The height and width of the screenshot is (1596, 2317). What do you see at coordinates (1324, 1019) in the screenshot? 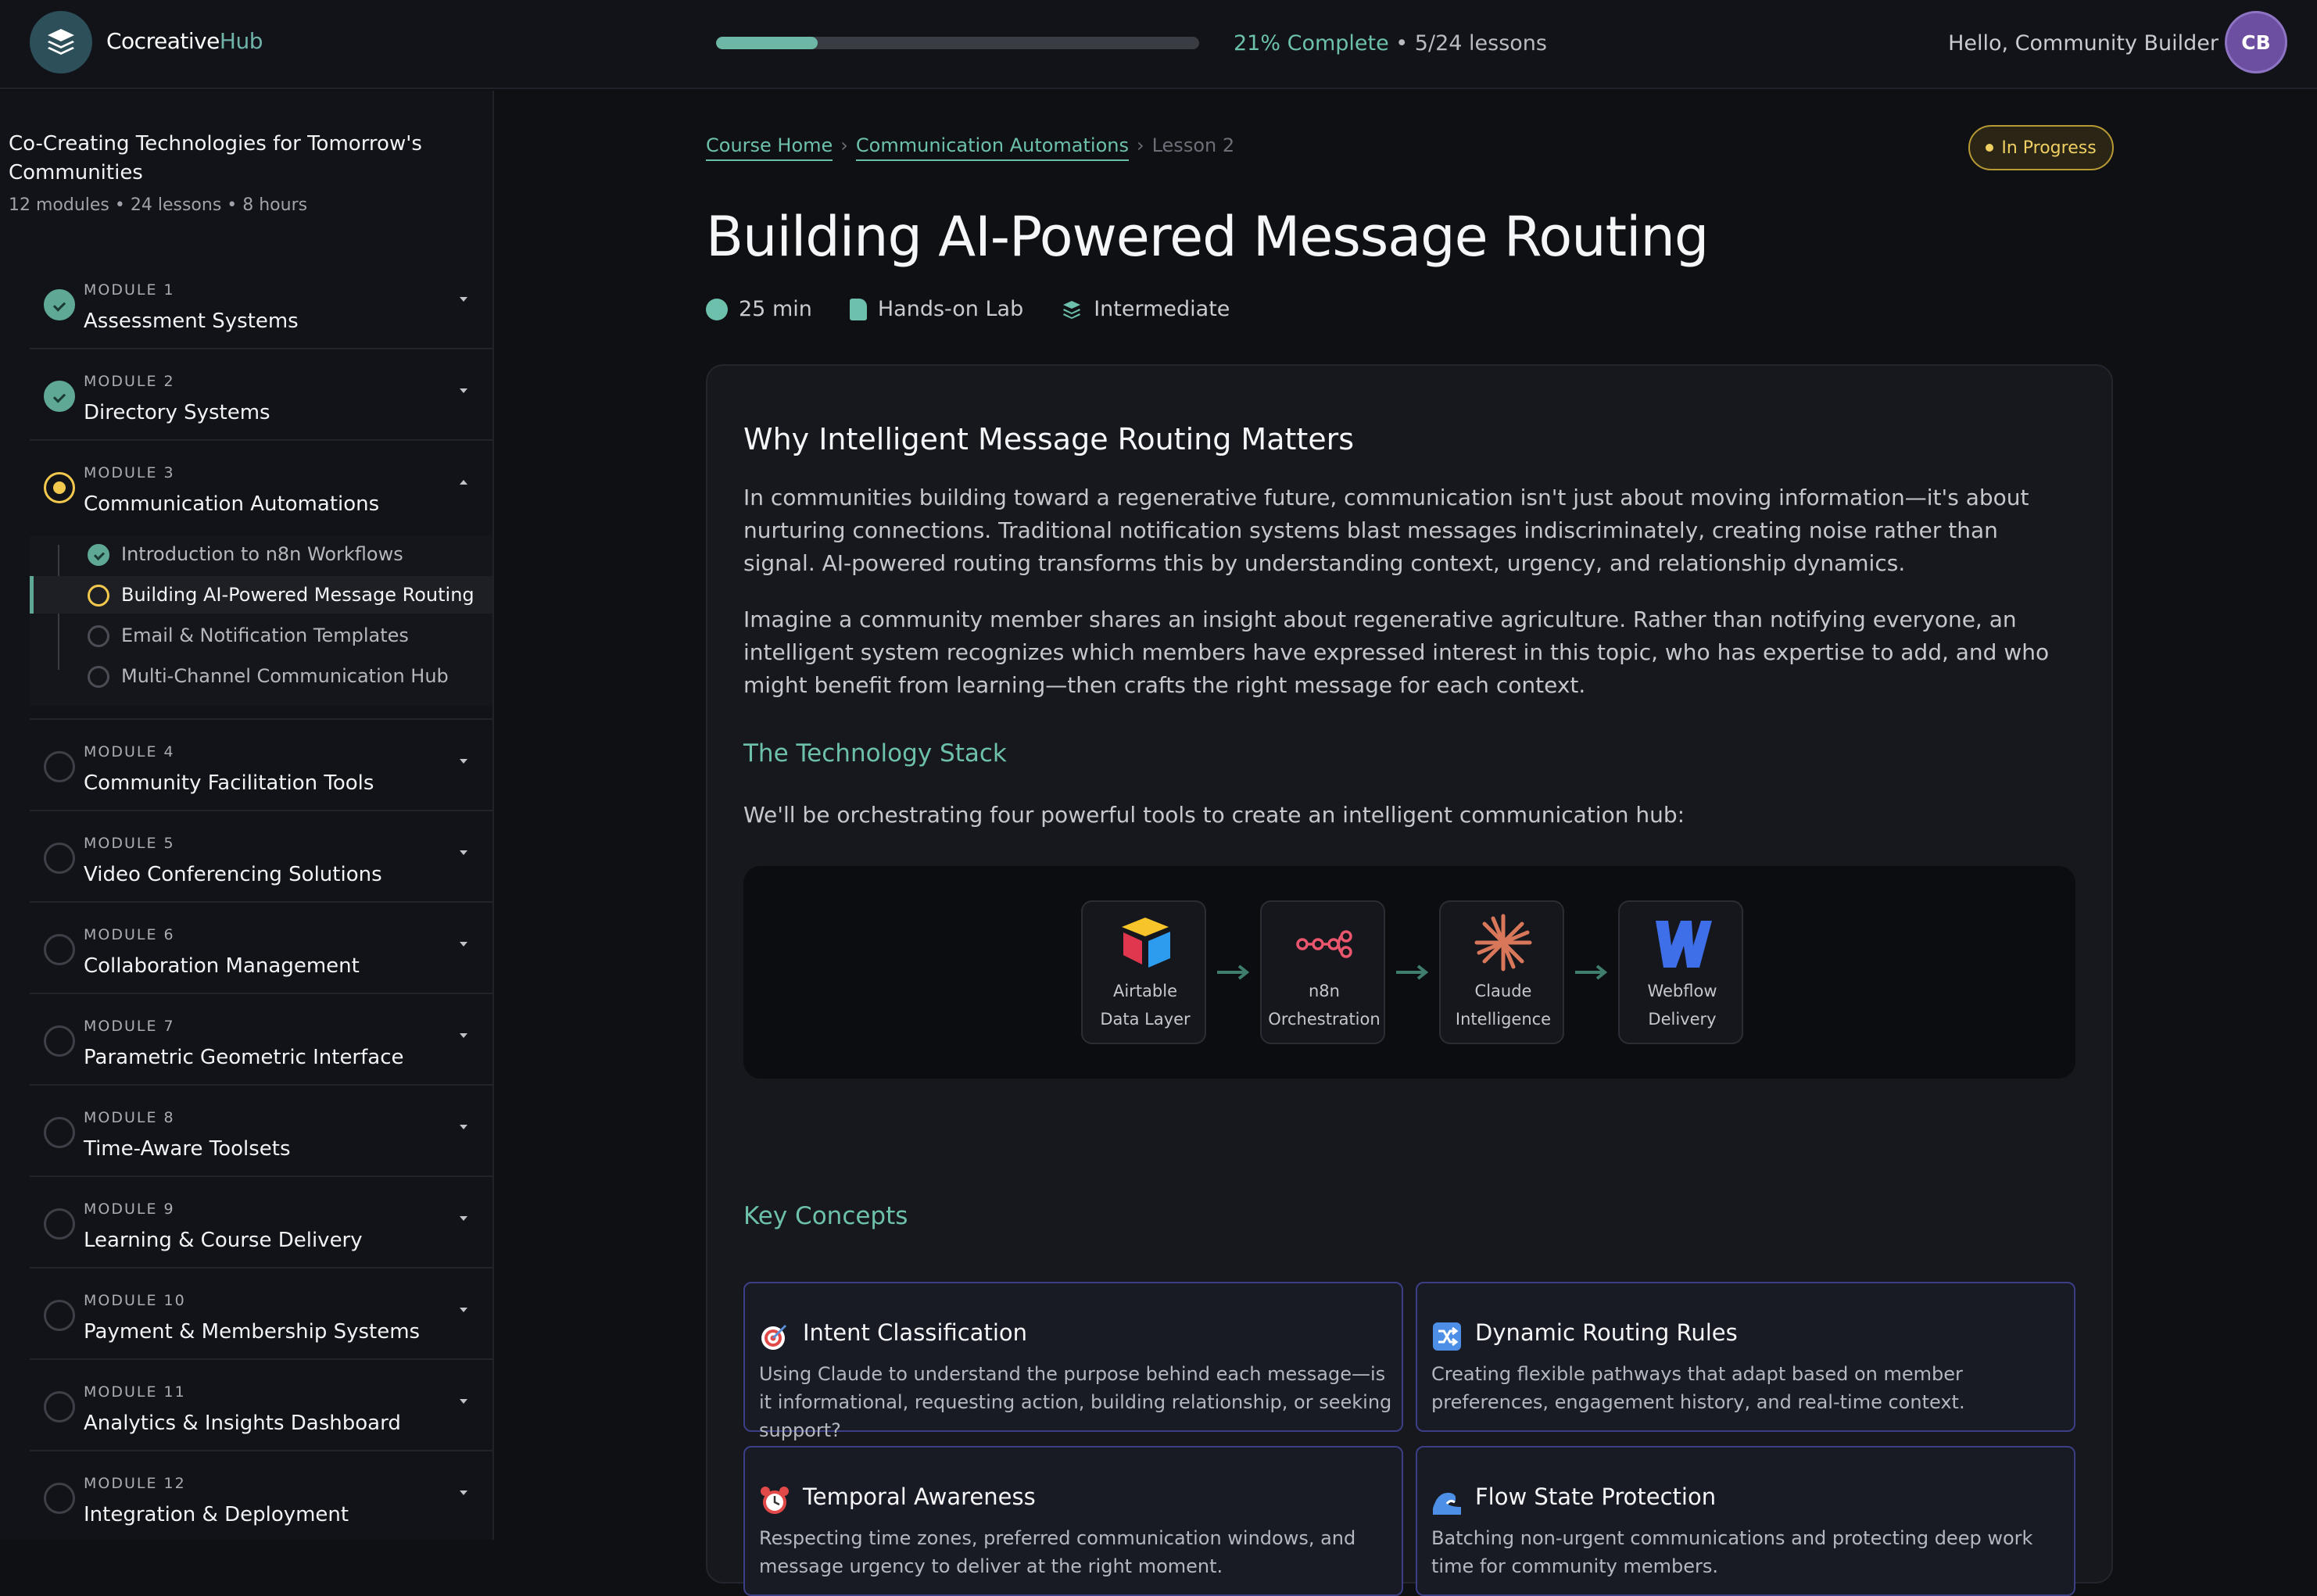
I see `tool-role: Orchestration` at bounding box center [1324, 1019].